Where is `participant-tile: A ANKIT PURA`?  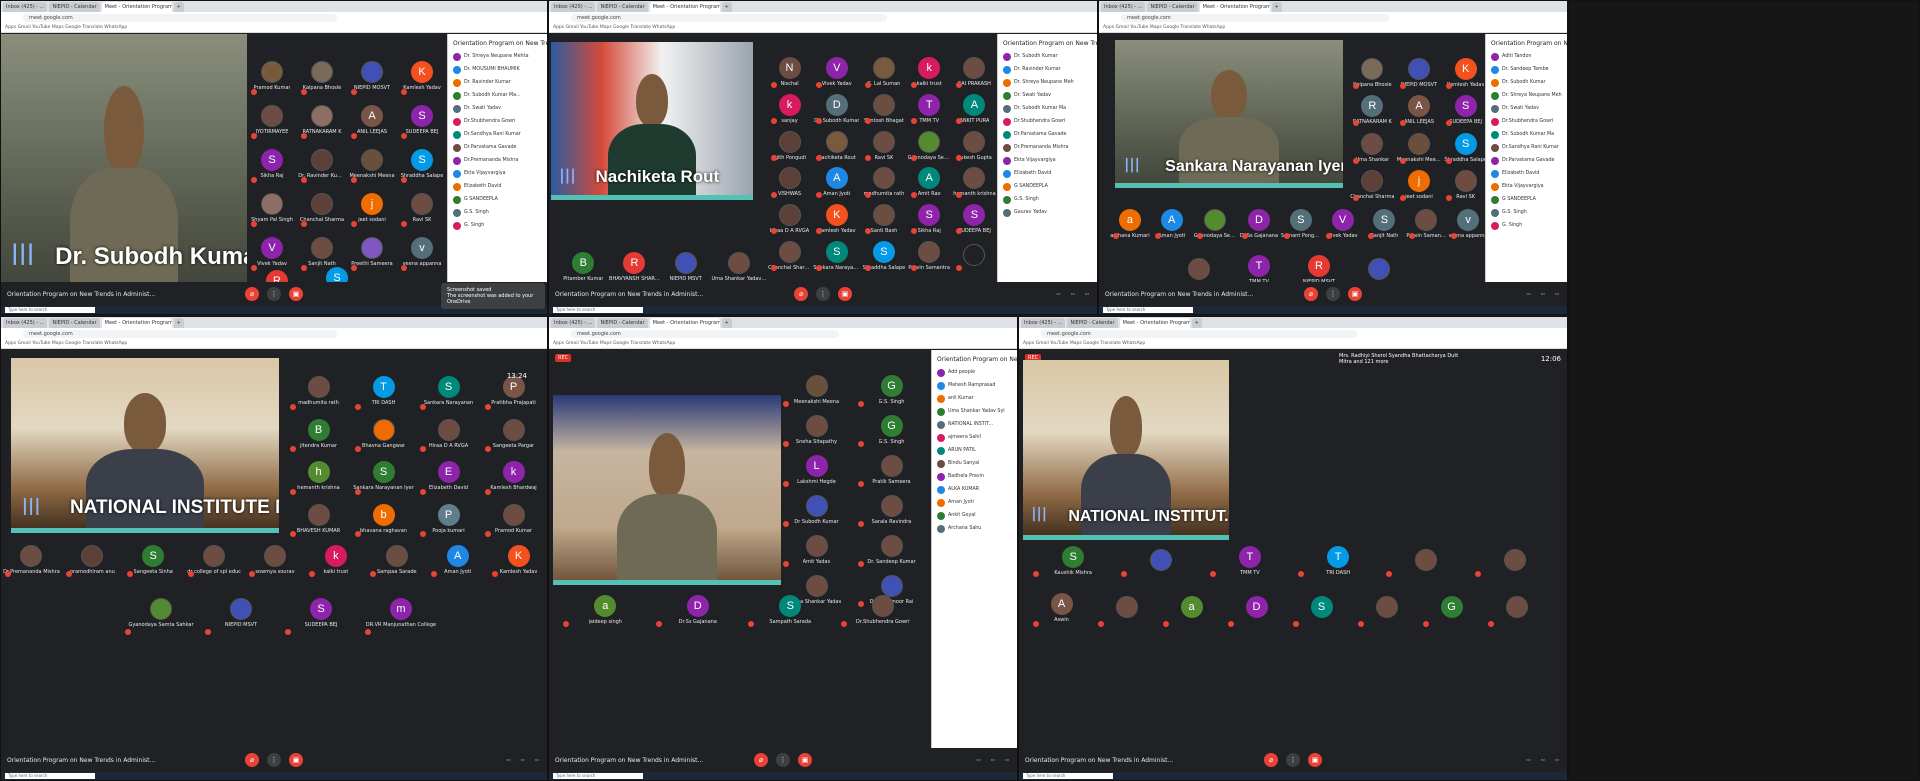 participant-tile: A ANKIT PURA is located at coordinates (974, 109).